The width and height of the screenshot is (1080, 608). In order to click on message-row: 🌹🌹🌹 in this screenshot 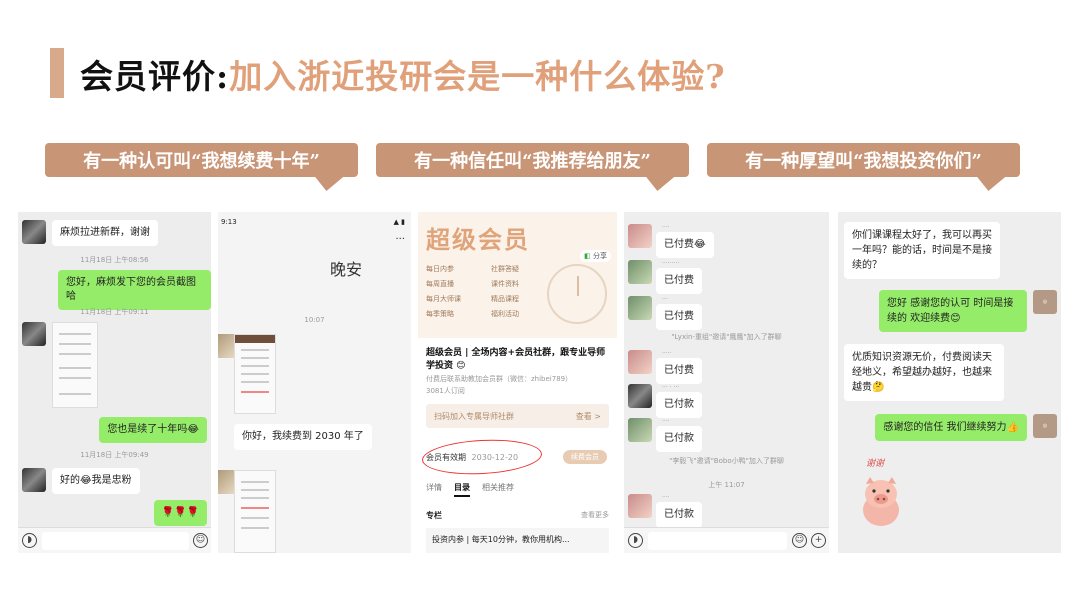, I will do `click(180, 513)`.